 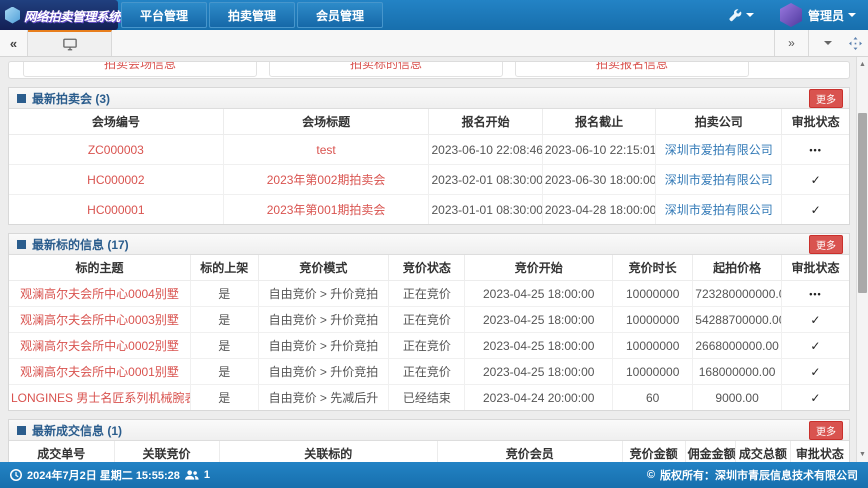 What do you see at coordinates (323, 397) in the screenshot?
I see `table-cell: 自由竞价 > 先减后升` at bounding box center [323, 397].